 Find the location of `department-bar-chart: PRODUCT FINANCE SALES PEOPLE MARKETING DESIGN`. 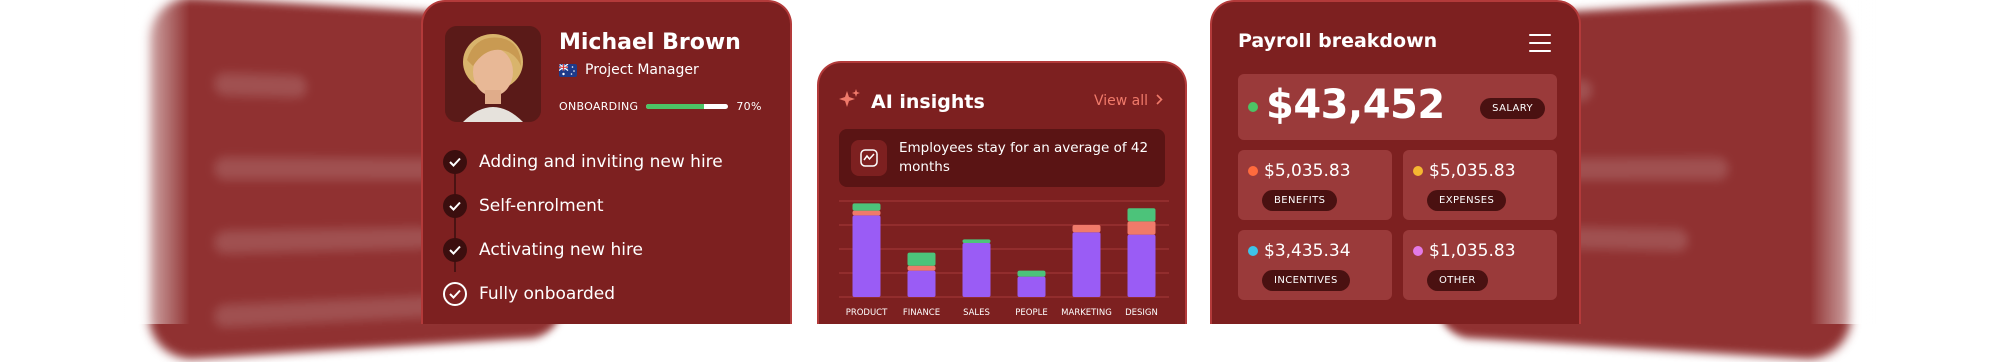

department-bar-chart: PRODUCT FINANCE SALES PEOPLE MARKETING DESIGN is located at coordinates (1004, 259).